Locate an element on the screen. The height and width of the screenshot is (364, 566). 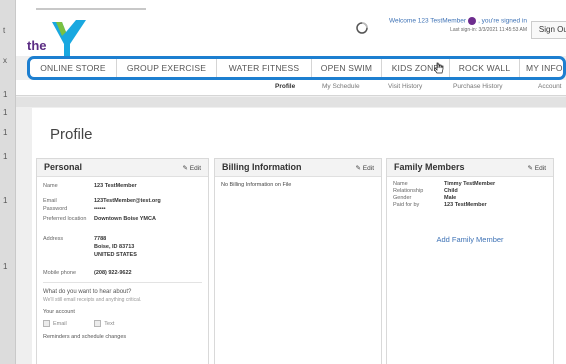
field-value: Downtown Boise YMCA is located at coordinates (125, 219).